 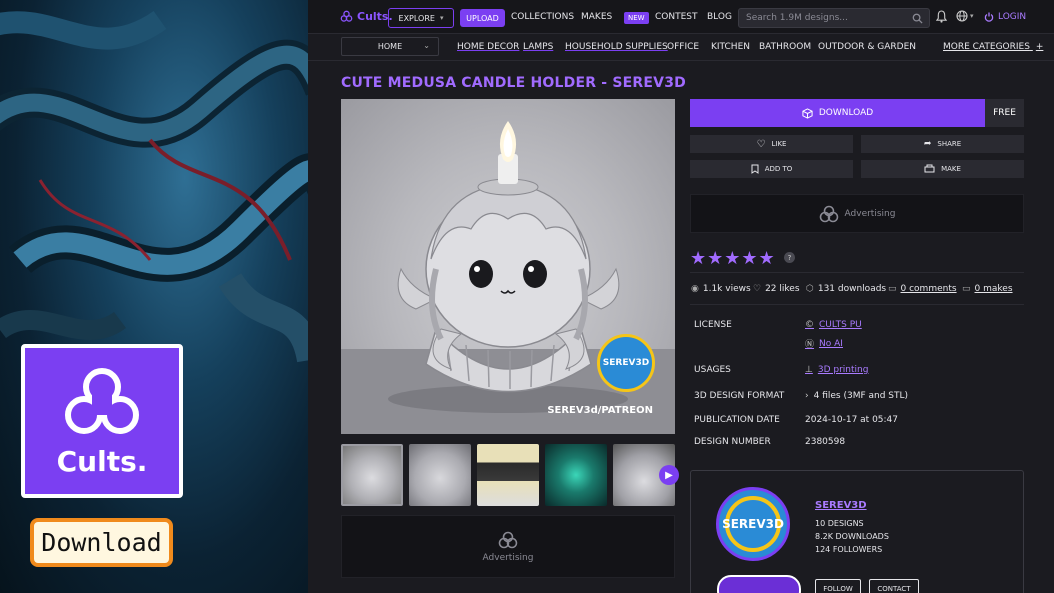 I want to click on category-bathroom: BATHROOM, so click(x=785, y=47).